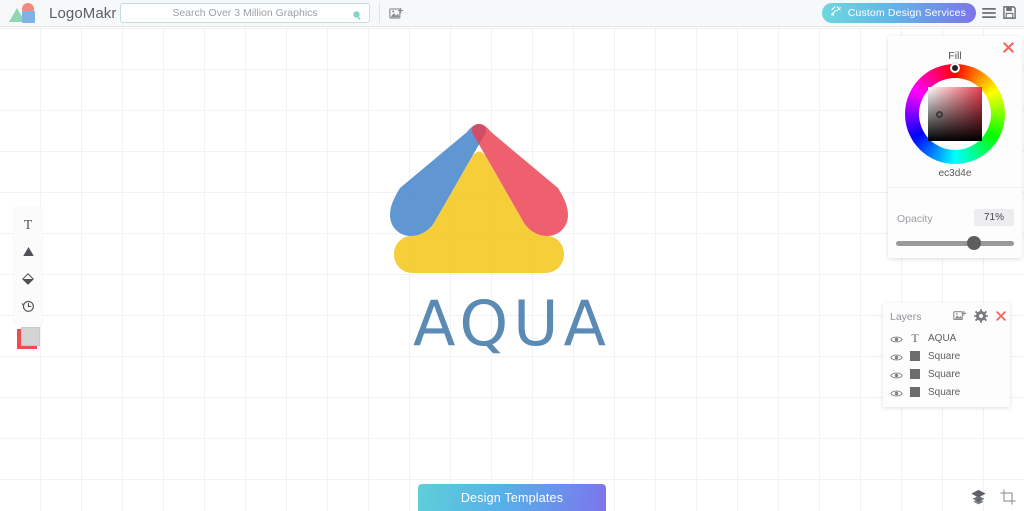 Image resolution: width=1024 pixels, height=511 pixels. I want to click on opacity-slider-thumb, so click(974, 243).